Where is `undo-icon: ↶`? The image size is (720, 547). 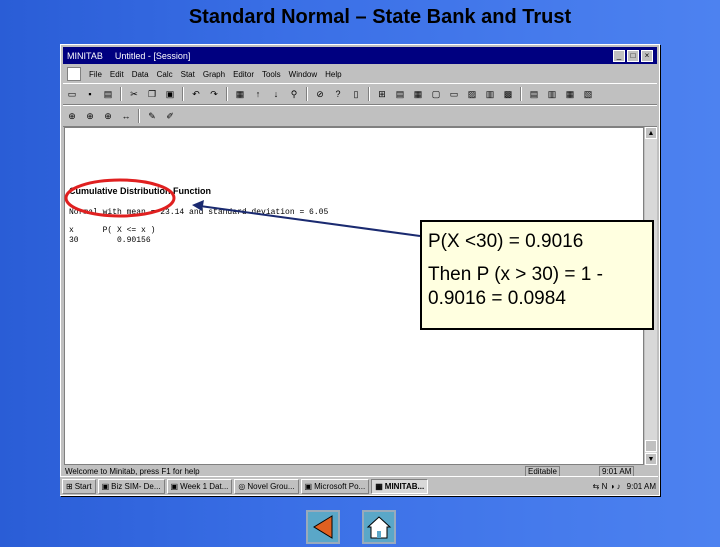 undo-icon: ↶ is located at coordinates (196, 94).